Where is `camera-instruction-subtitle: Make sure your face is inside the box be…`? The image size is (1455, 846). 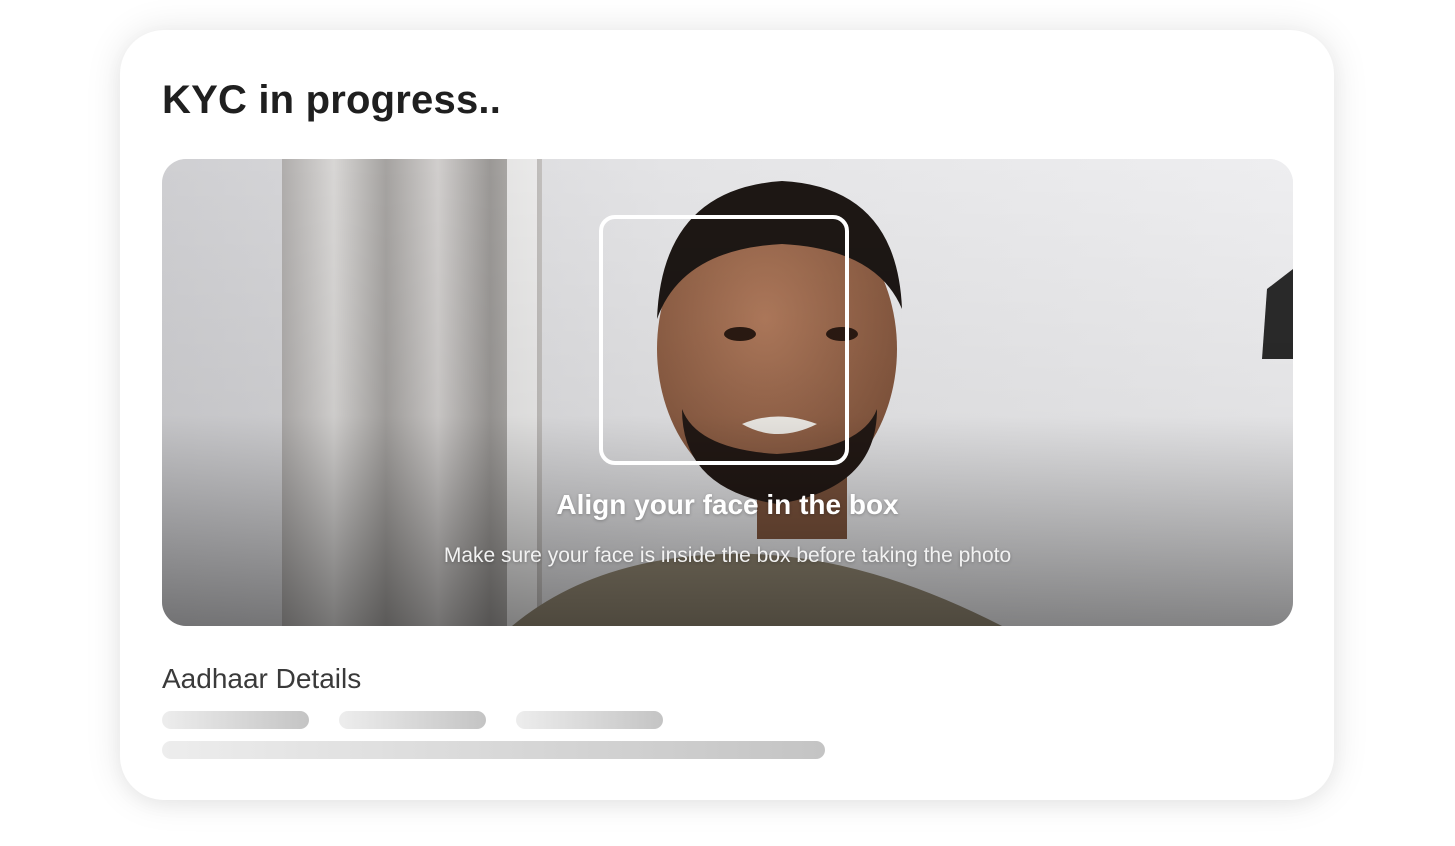 camera-instruction-subtitle: Make sure your face is inside the box be… is located at coordinates (727, 555).